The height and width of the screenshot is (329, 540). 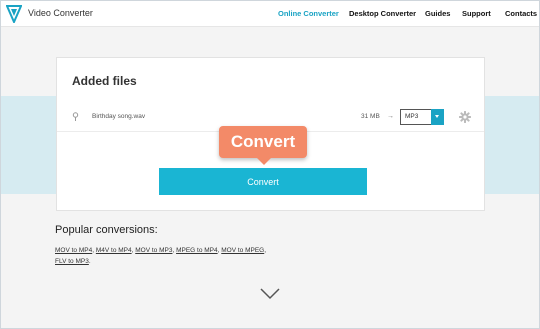 What do you see at coordinates (263, 181) in the screenshot?
I see `convert-button: Convert` at bounding box center [263, 181].